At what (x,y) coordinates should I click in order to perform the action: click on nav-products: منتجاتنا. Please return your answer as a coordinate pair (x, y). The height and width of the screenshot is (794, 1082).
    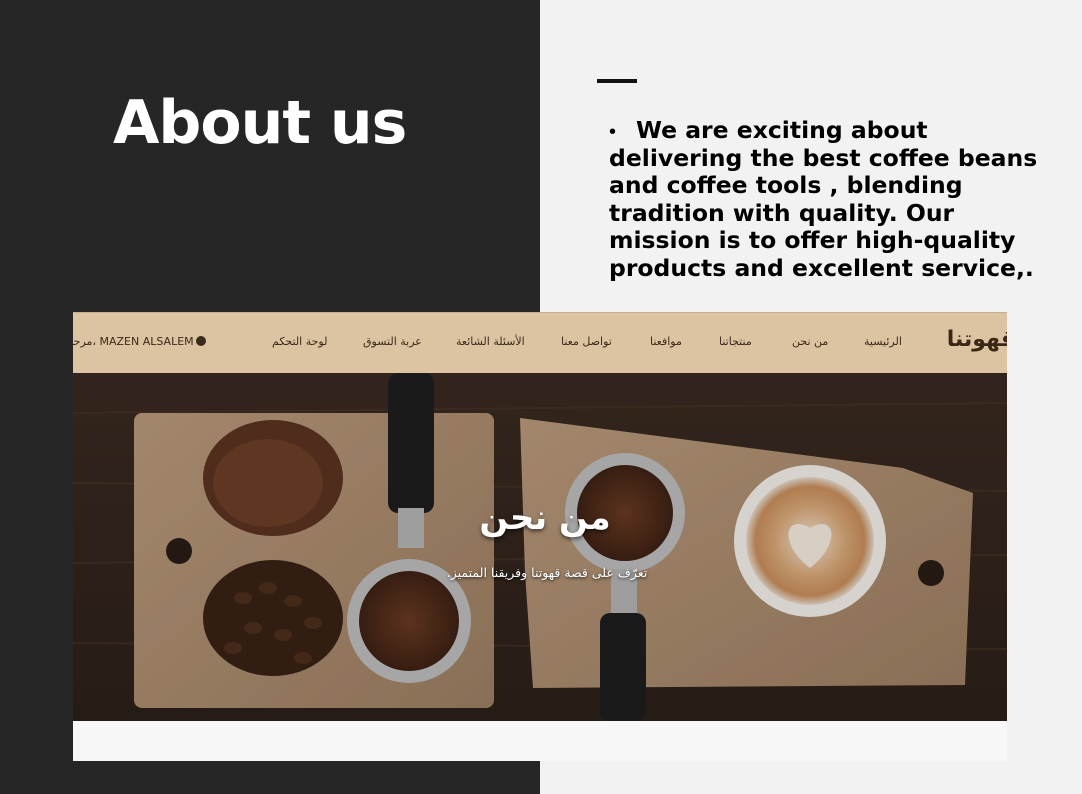
    Looking at the image, I should click on (735, 341).